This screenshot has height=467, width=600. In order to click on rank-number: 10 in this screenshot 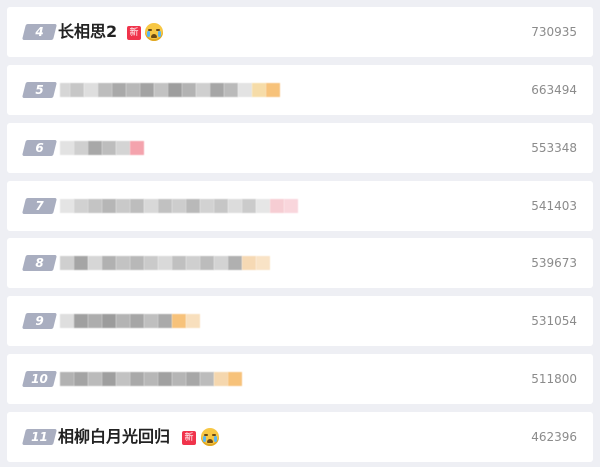, I will do `click(39, 379)`.